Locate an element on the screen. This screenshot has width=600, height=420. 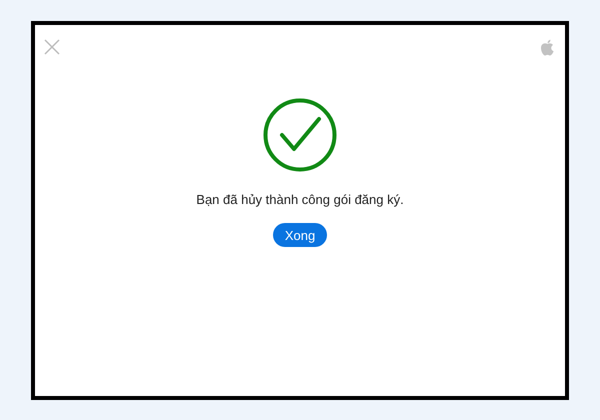
close-icon is located at coordinates (52, 47).